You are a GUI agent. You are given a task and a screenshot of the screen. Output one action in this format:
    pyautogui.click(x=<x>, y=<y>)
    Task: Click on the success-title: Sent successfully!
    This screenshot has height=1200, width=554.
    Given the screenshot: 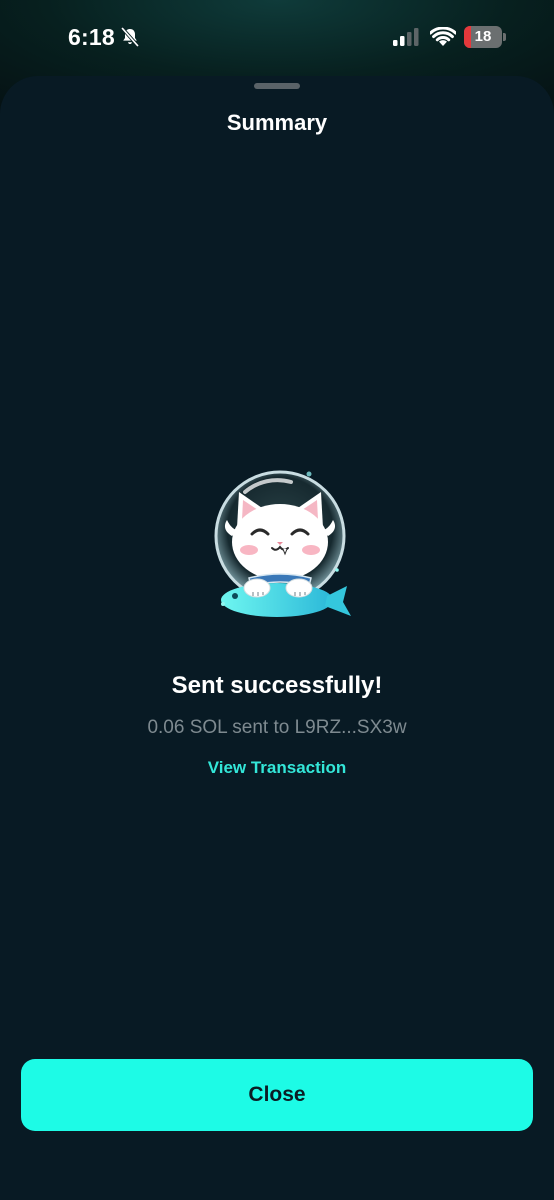 What is the action you would take?
    pyautogui.click(x=277, y=685)
    